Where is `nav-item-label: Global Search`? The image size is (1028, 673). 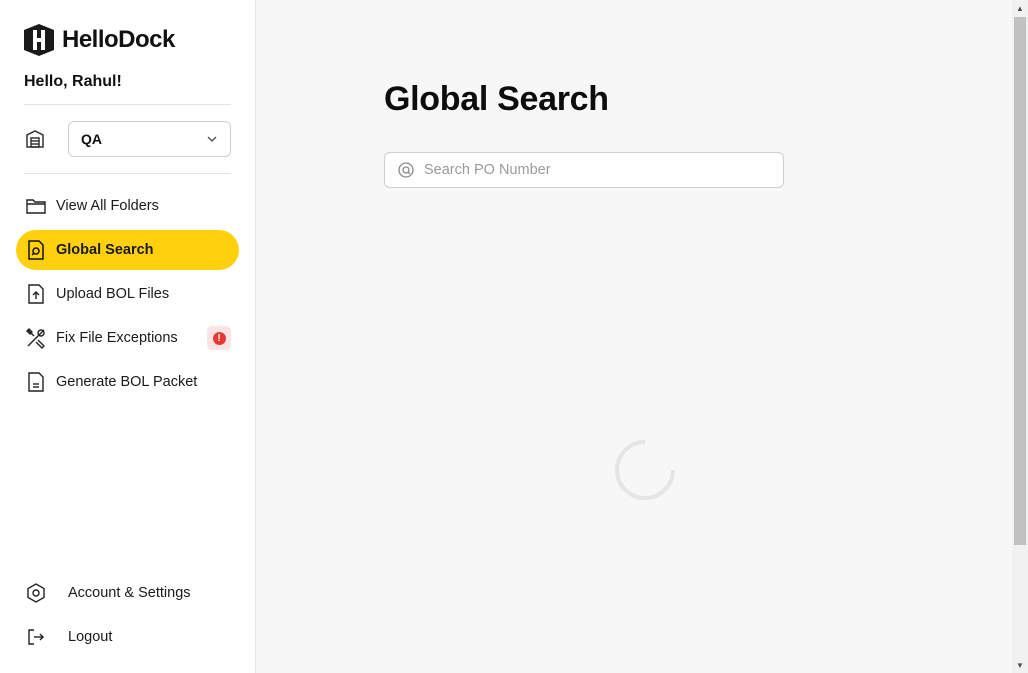
nav-item-label: Global Search is located at coordinates (105, 250).